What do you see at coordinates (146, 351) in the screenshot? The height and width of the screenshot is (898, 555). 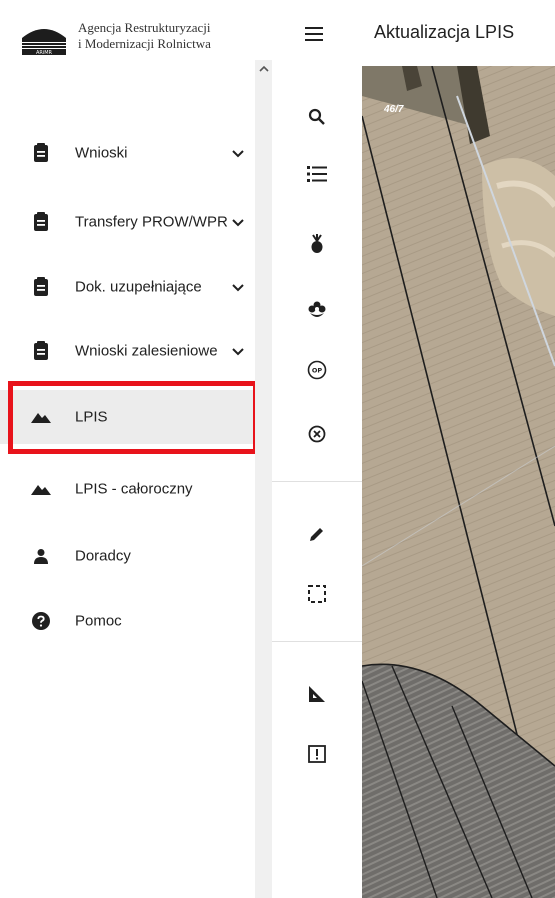 I see `nav-item-label: Wnioski zalesieniowe` at bounding box center [146, 351].